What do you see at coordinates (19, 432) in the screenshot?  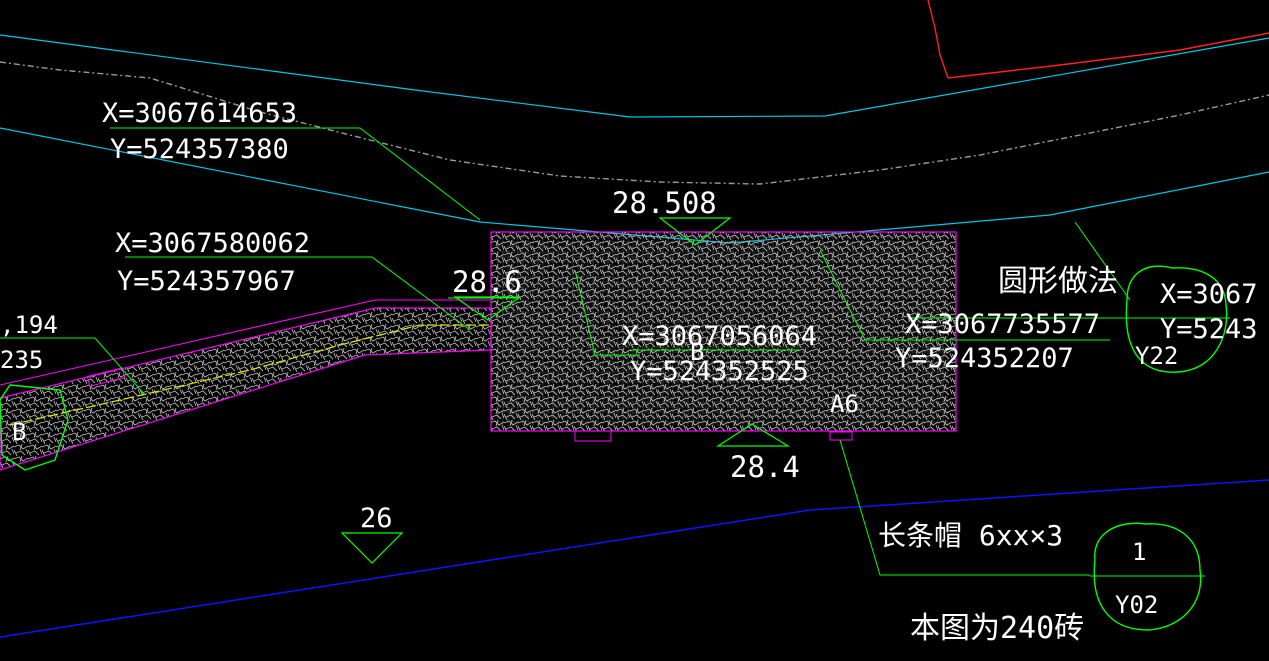 I see `left-marker: B` at bounding box center [19, 432].